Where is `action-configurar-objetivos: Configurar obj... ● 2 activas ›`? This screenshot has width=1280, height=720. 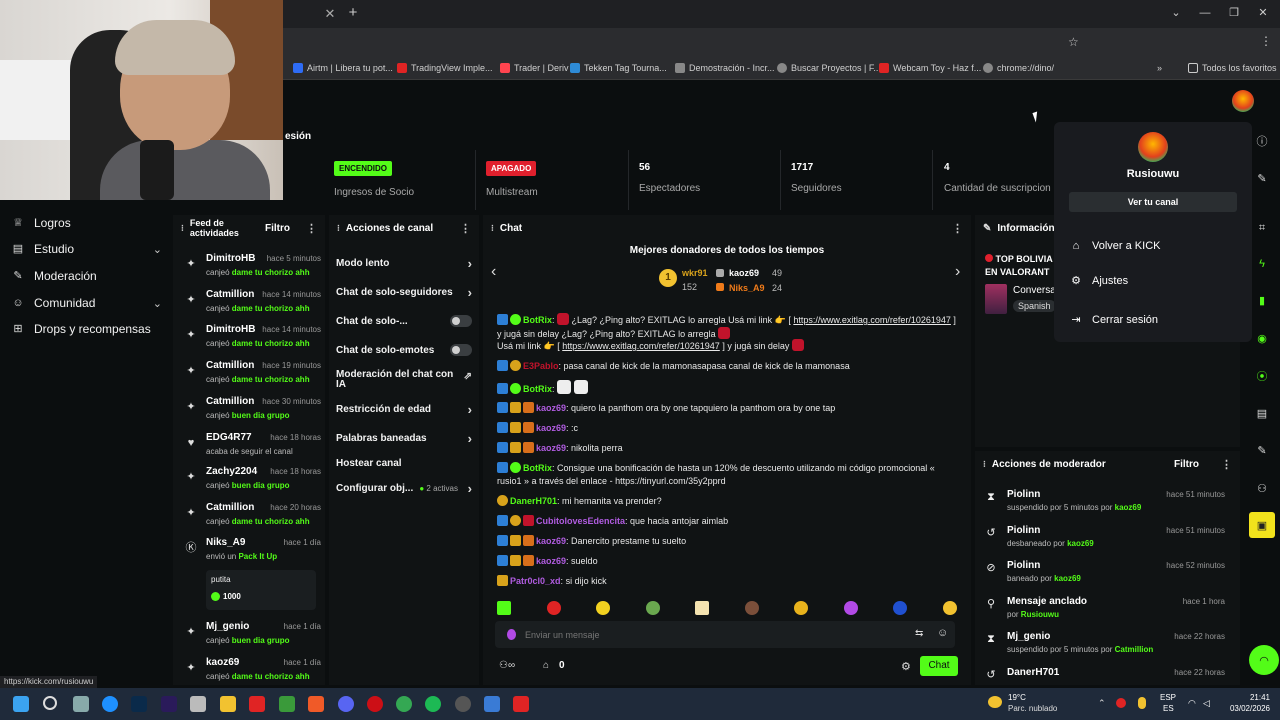 action-configurar-objetivos: Configurar obj... ● 2 activas › is located at coordinates (404, 488).